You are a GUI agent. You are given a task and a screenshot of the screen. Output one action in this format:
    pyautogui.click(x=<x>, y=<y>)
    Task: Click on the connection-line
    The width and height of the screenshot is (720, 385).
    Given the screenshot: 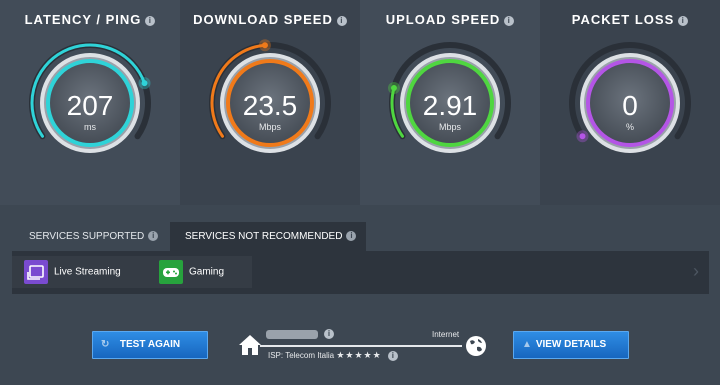 What is the action you would take?
    pyautogui.click(x=361, y=346)
    